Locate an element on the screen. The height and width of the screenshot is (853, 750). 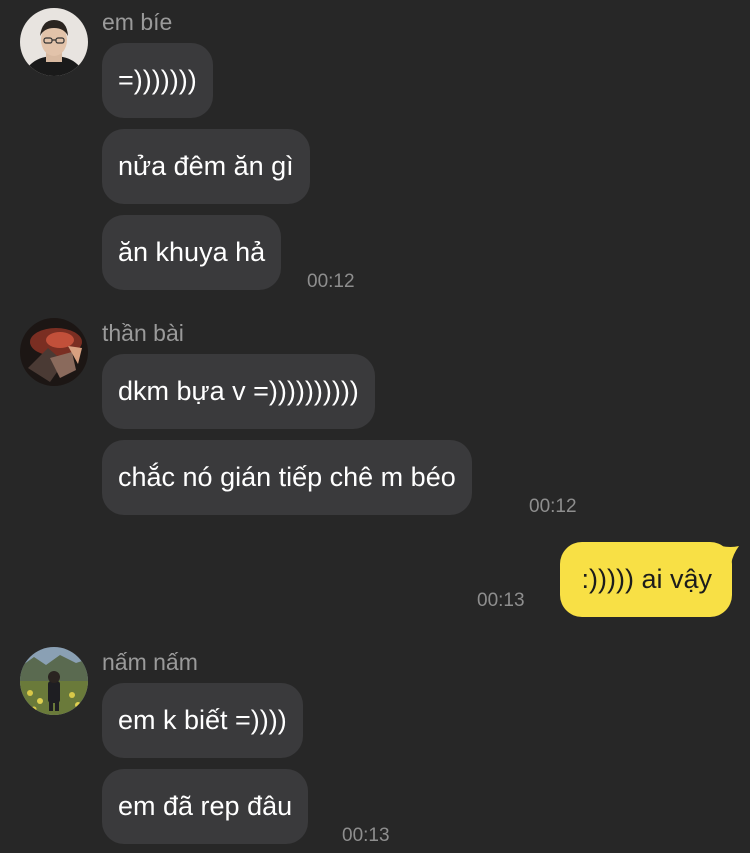
outgoing-message-bubble: :))))) ai vậy is located at coordinates (649, 579).